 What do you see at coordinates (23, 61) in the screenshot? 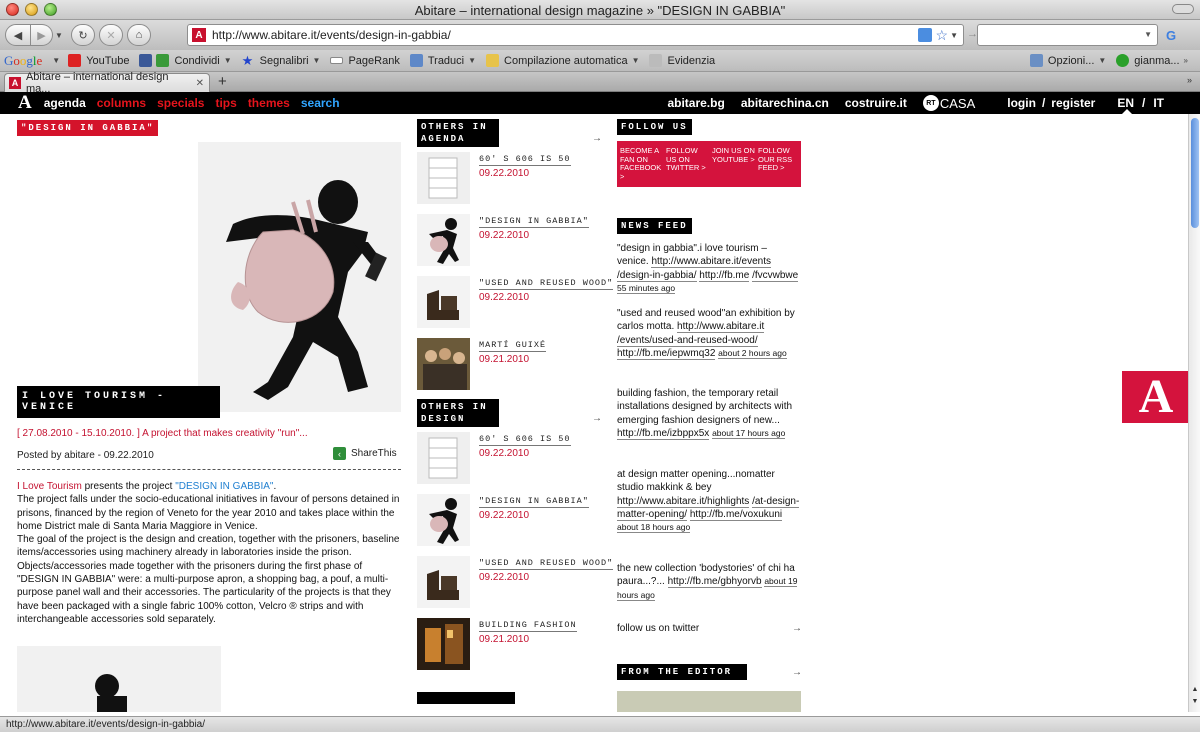
I see `google-logo: Google` at bounding box center [23, 61].